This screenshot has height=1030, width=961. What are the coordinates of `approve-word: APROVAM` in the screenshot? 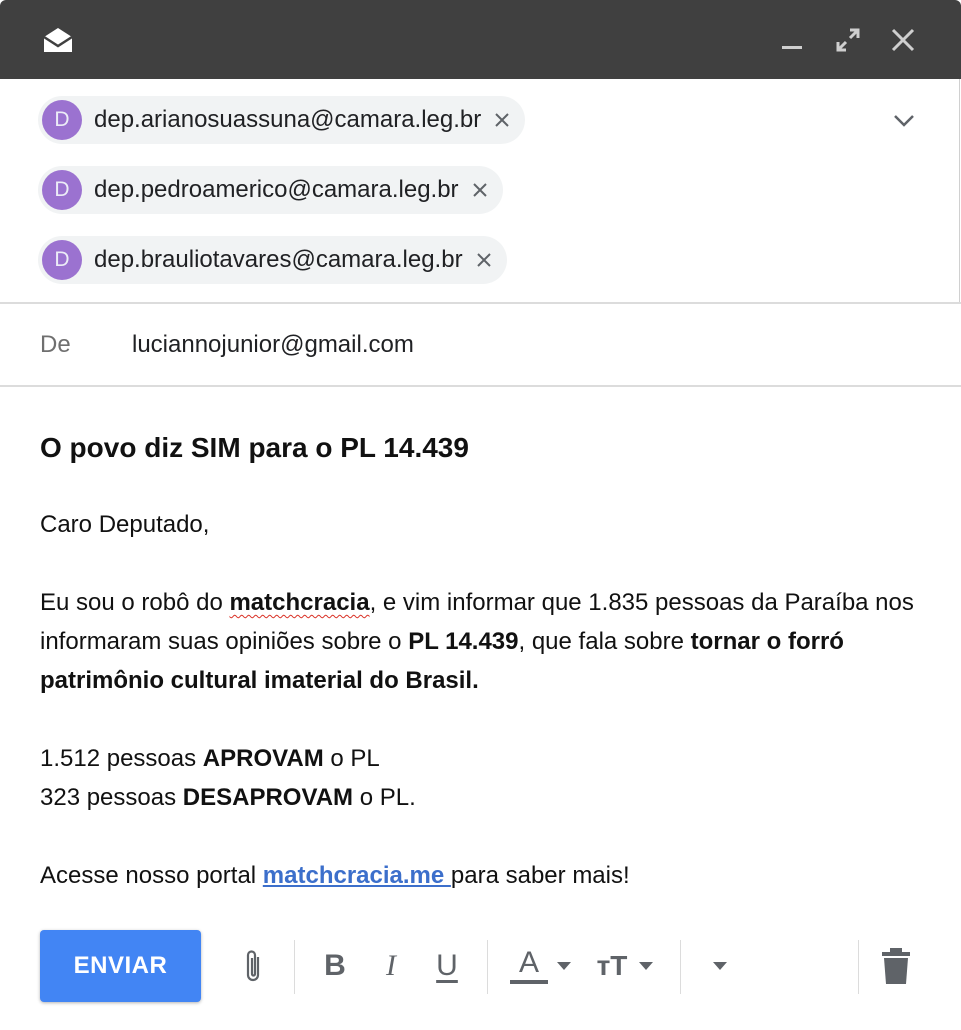 It's located at (263, 758).